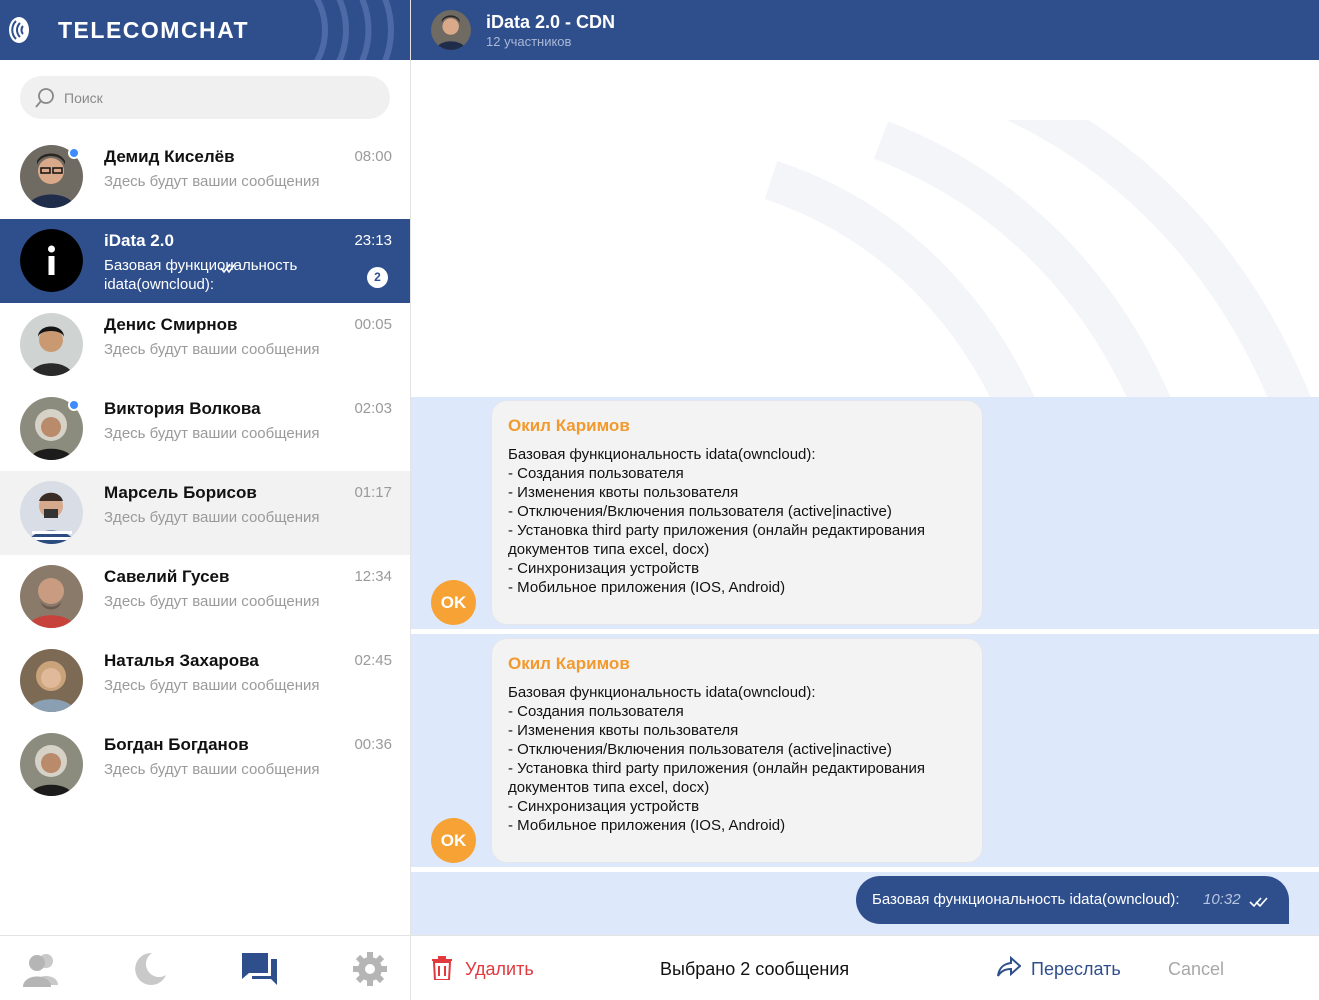 The height and width of the screenshot is (1000, 1319). Describe the element at coordinates (353, 30) in the screenshot. I see `waves-decoration-icon` at that location.